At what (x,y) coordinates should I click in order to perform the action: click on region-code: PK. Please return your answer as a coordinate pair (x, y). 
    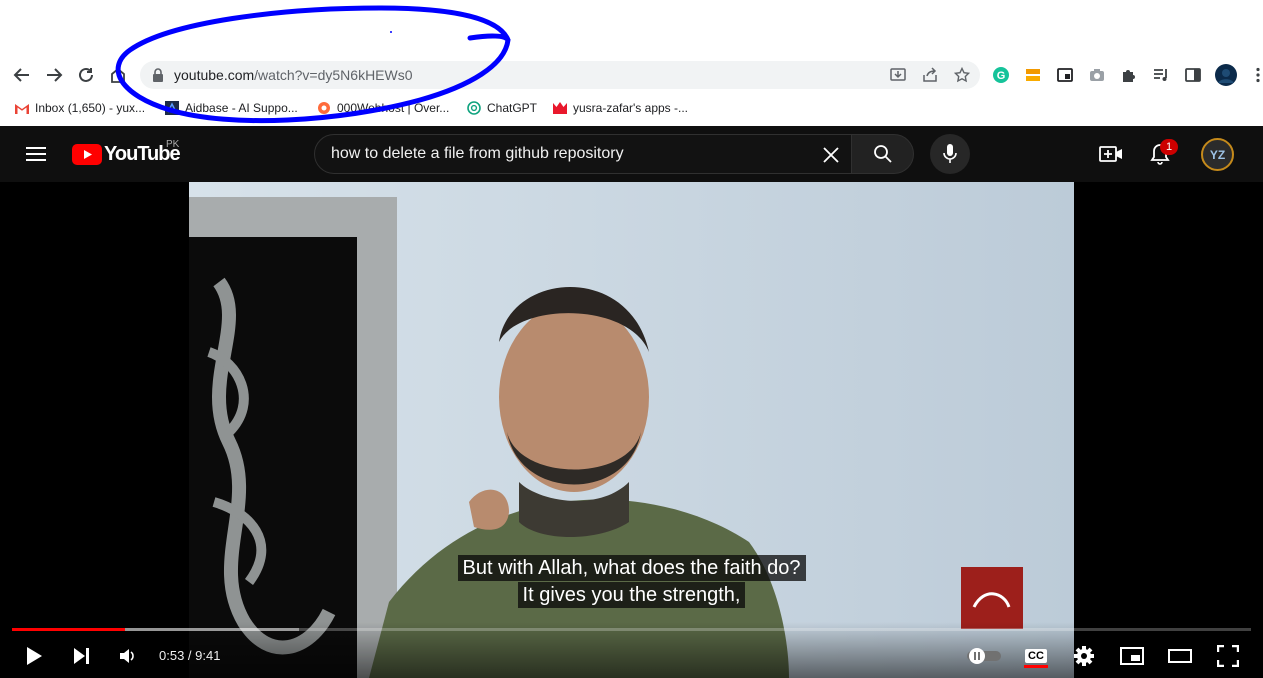
    Looking at the image, I should click on (173, 144).